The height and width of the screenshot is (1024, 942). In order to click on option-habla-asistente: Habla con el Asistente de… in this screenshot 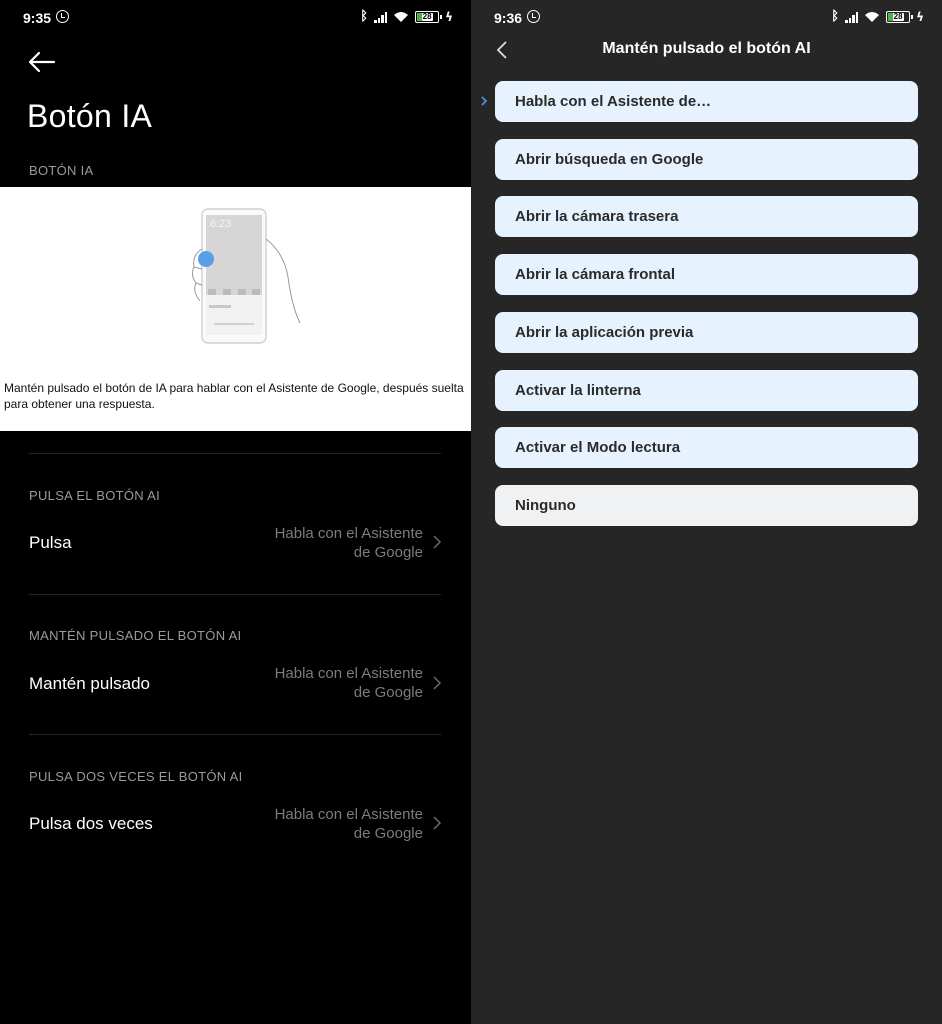, I will do `click(706, 101)`.